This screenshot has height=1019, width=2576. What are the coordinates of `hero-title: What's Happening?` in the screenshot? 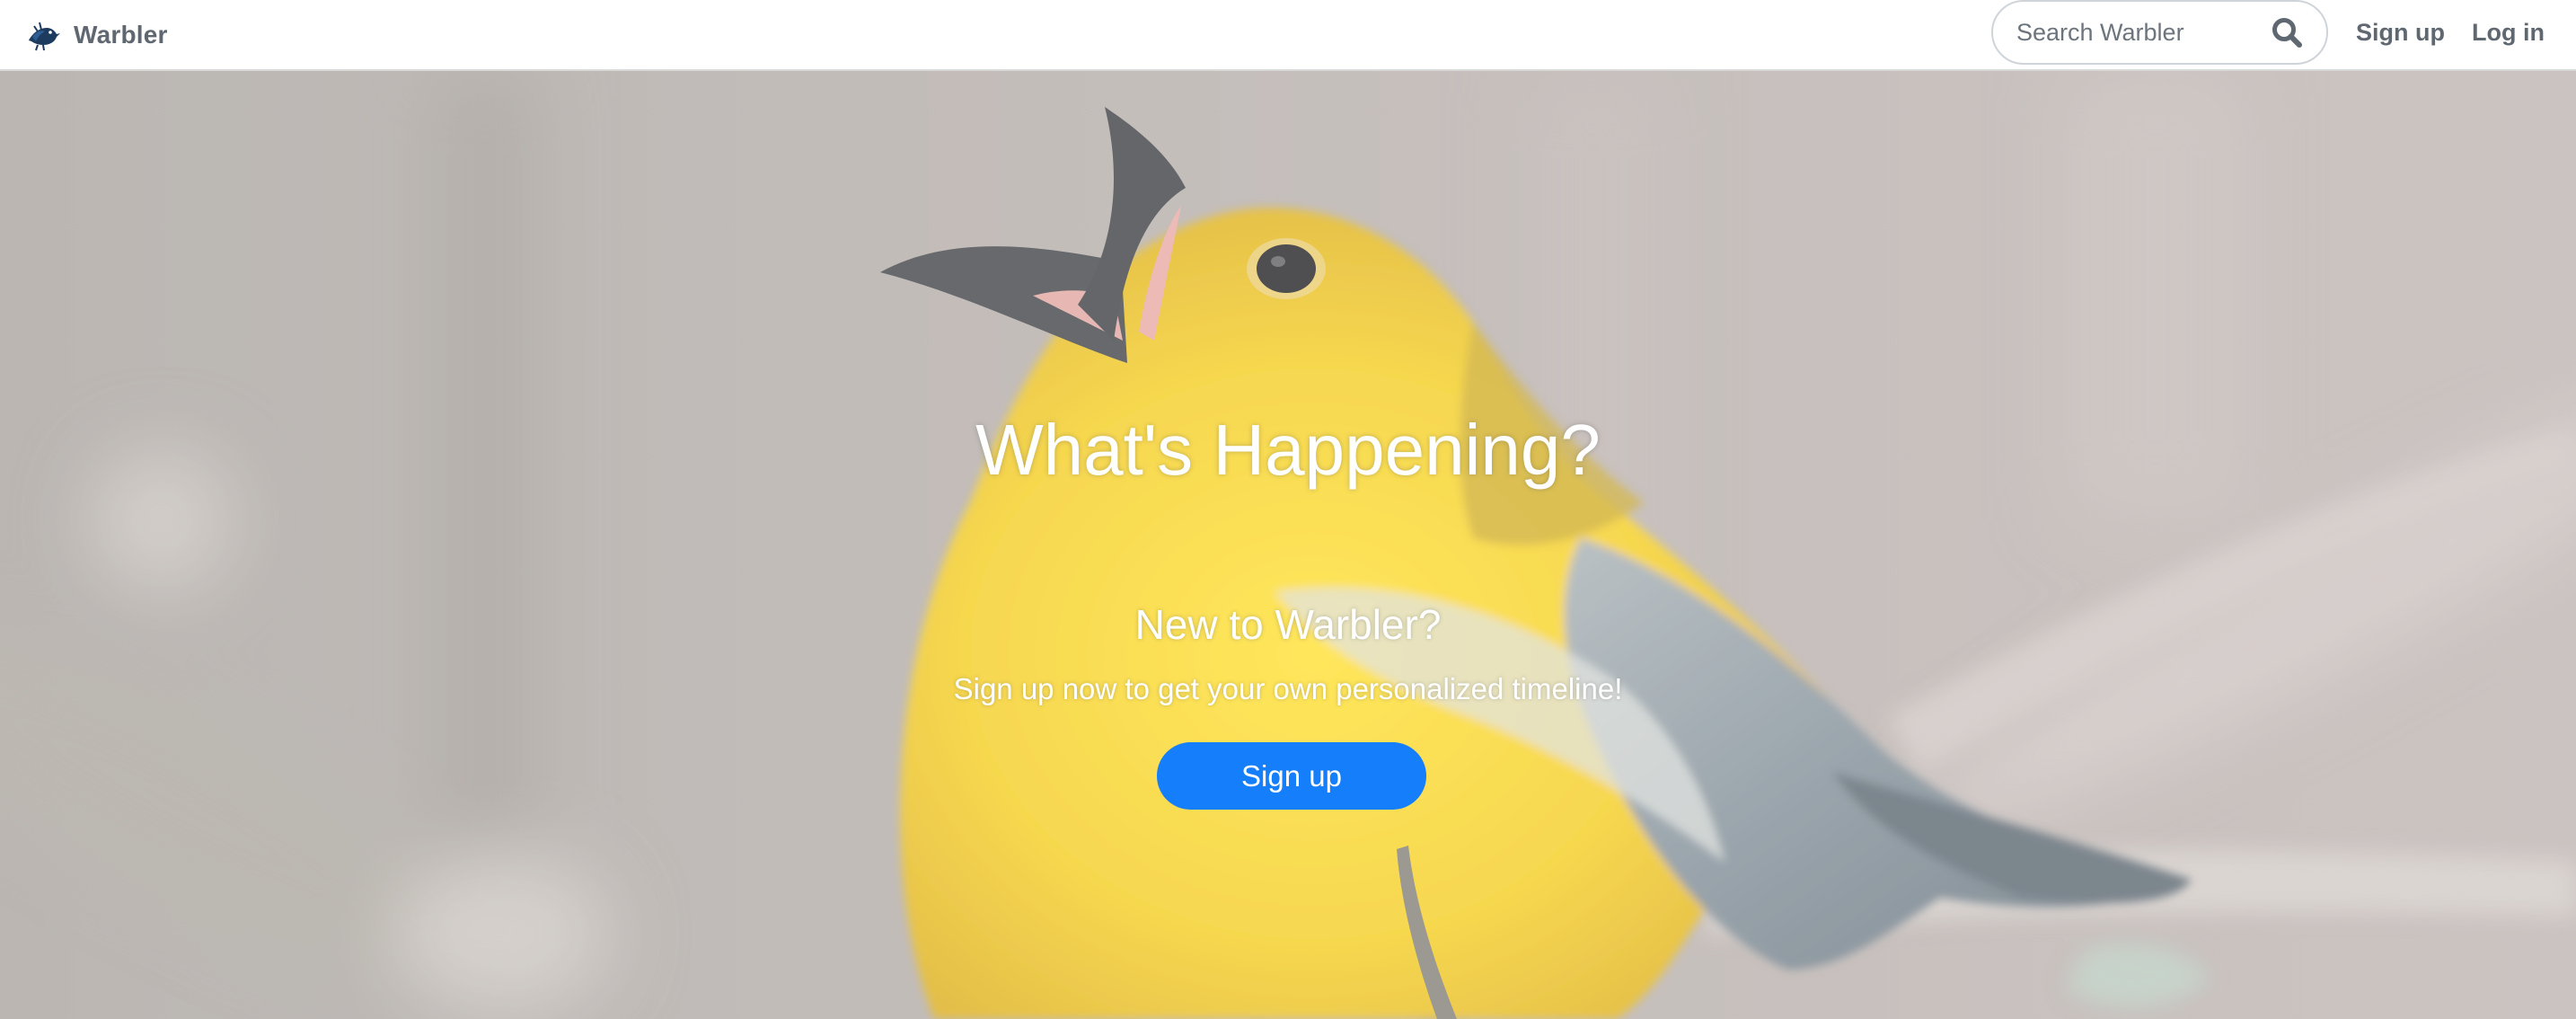 It's located at (1288, 450).